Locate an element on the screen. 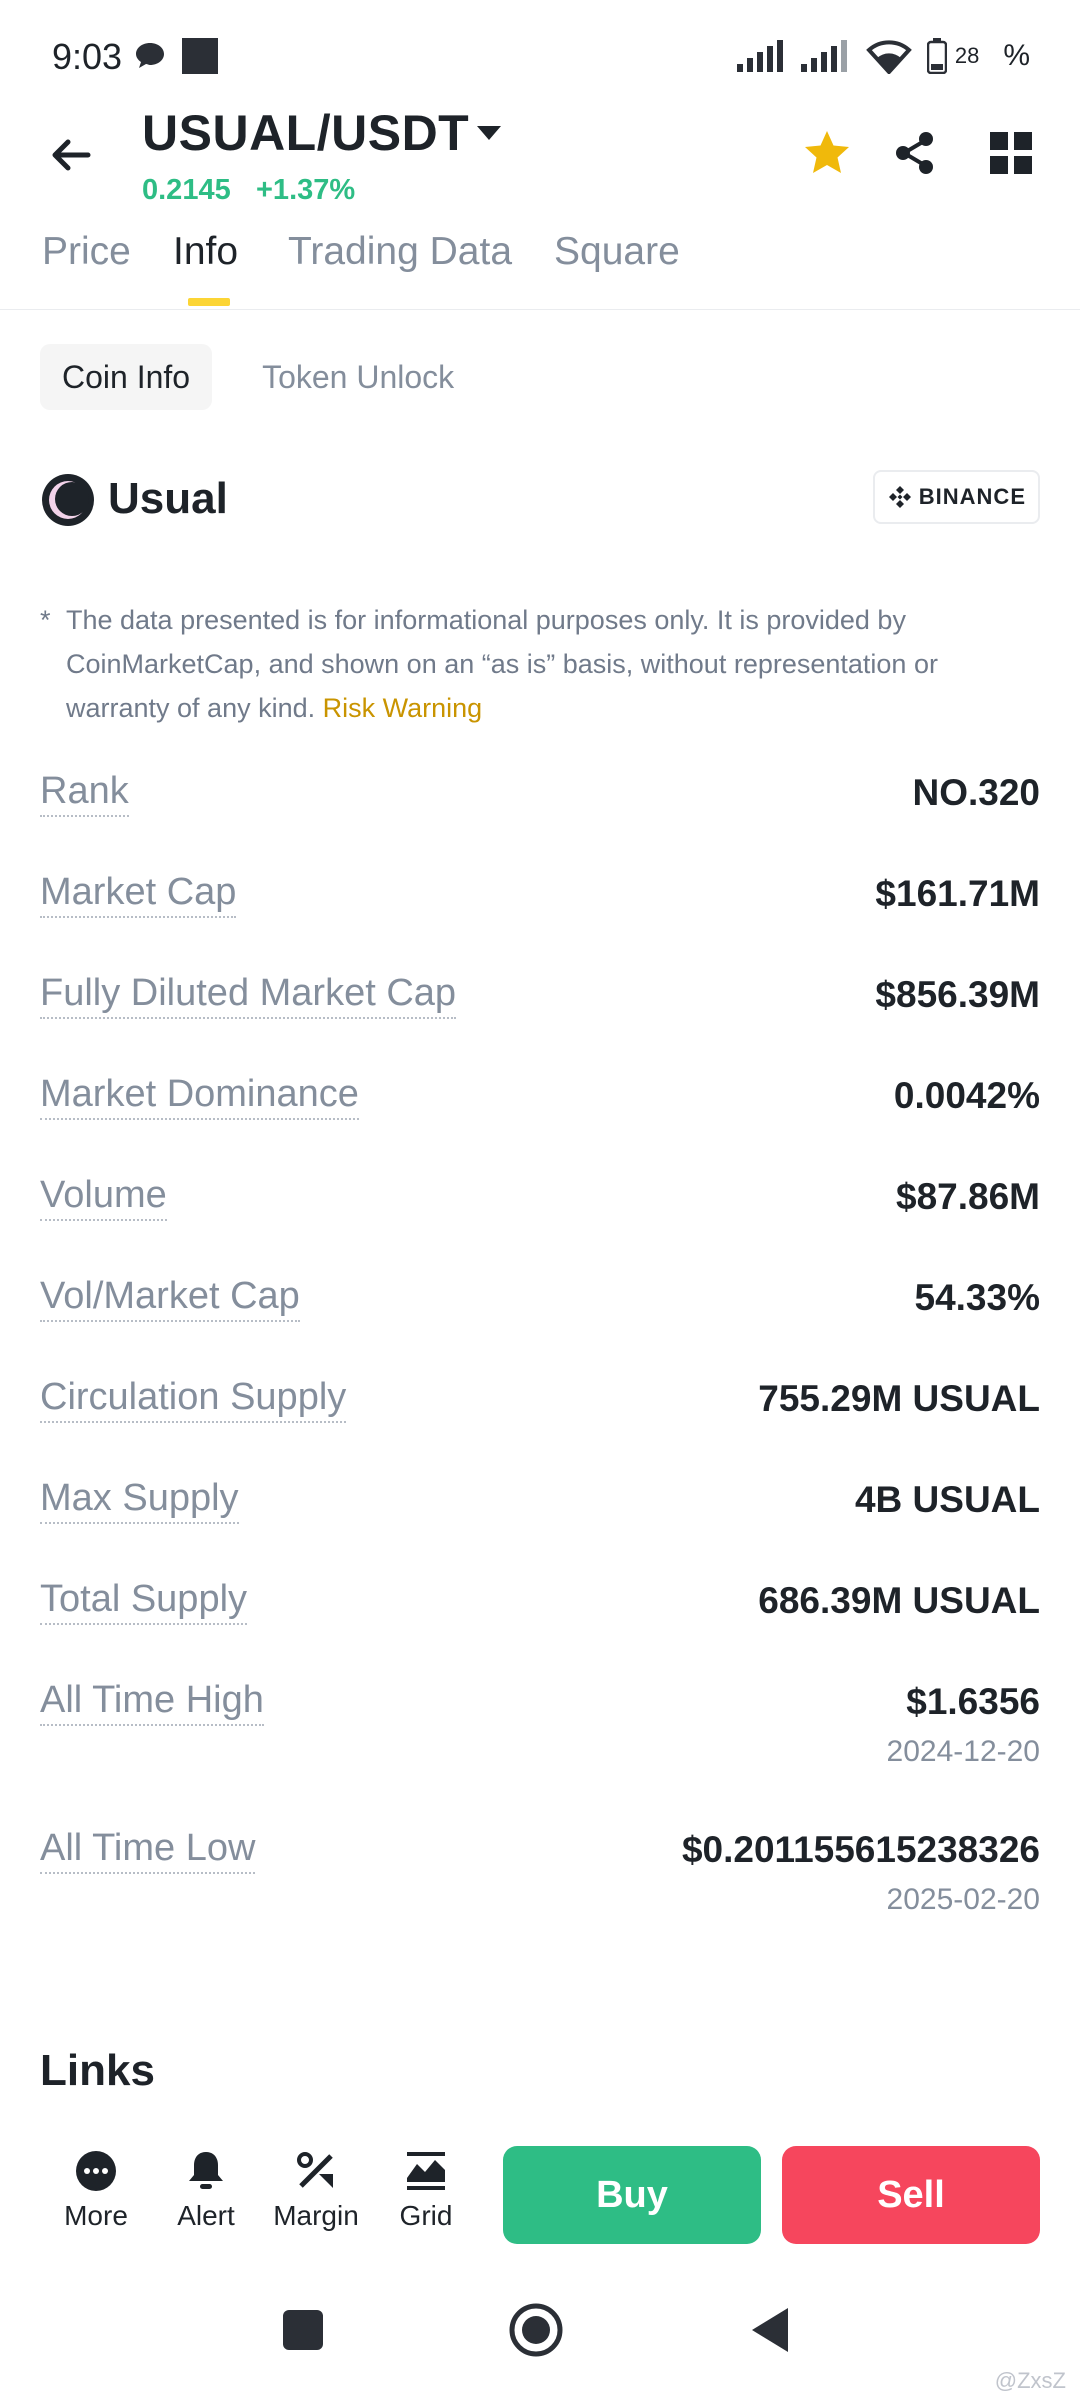 This screenshot has height=2400, width=1080. margin-icon is located at coordinates (315, 2170).